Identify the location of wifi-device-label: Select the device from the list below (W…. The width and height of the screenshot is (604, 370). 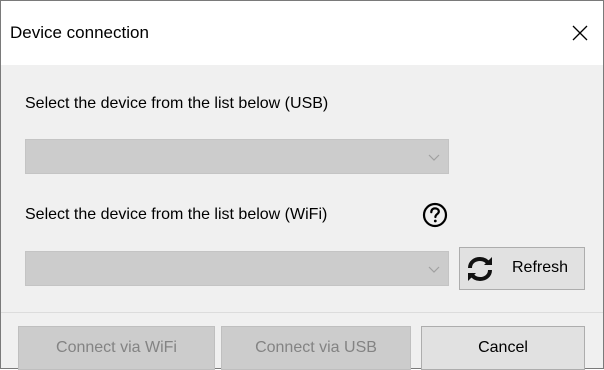
(176, 214).